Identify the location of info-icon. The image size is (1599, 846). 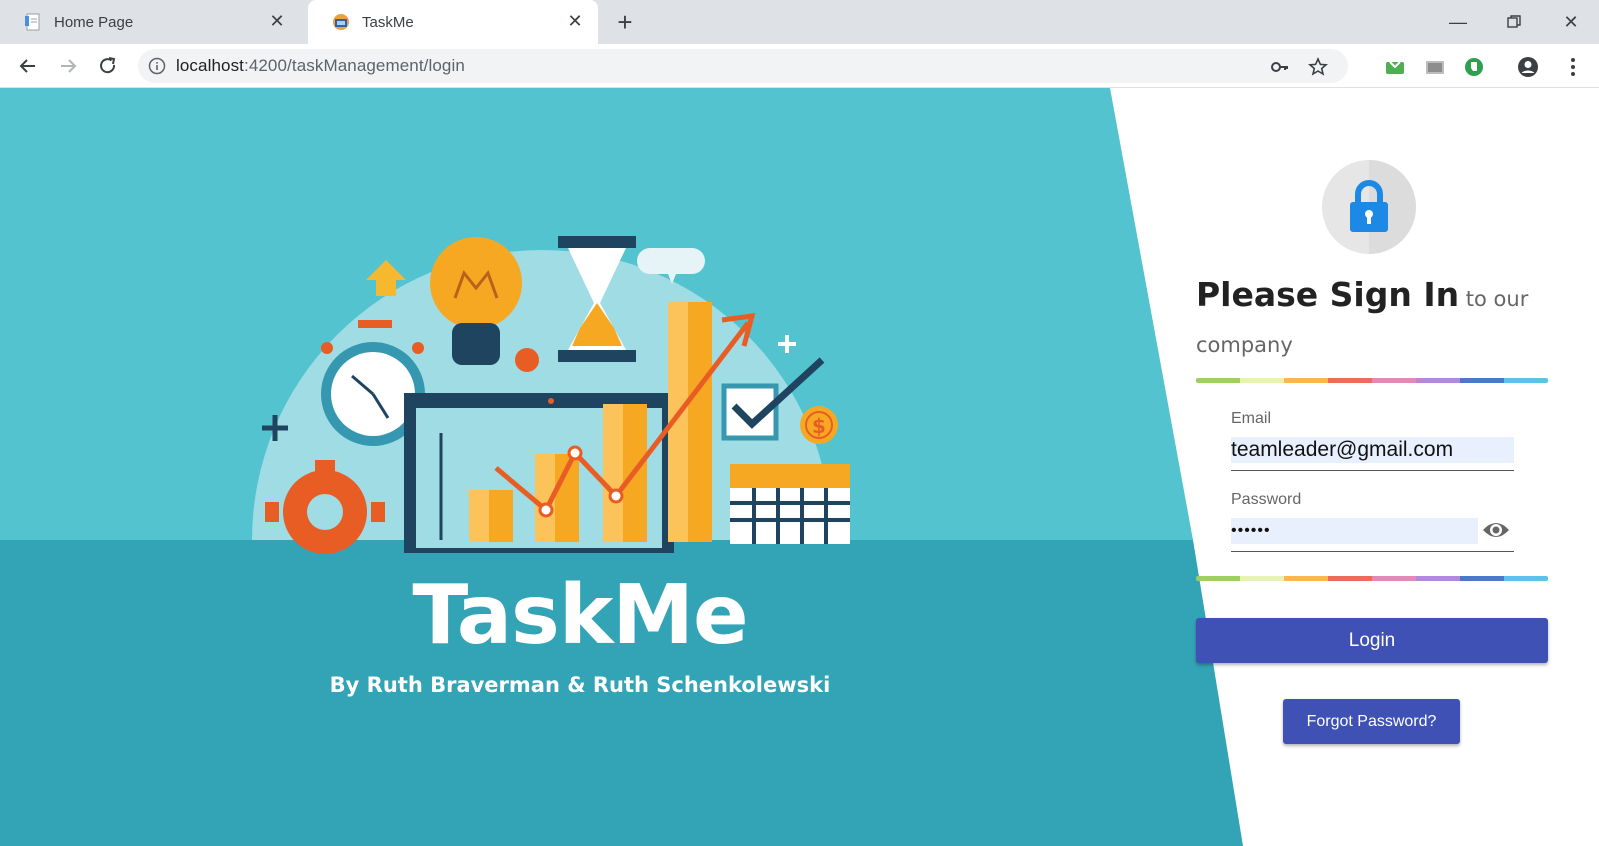
(157, 66).